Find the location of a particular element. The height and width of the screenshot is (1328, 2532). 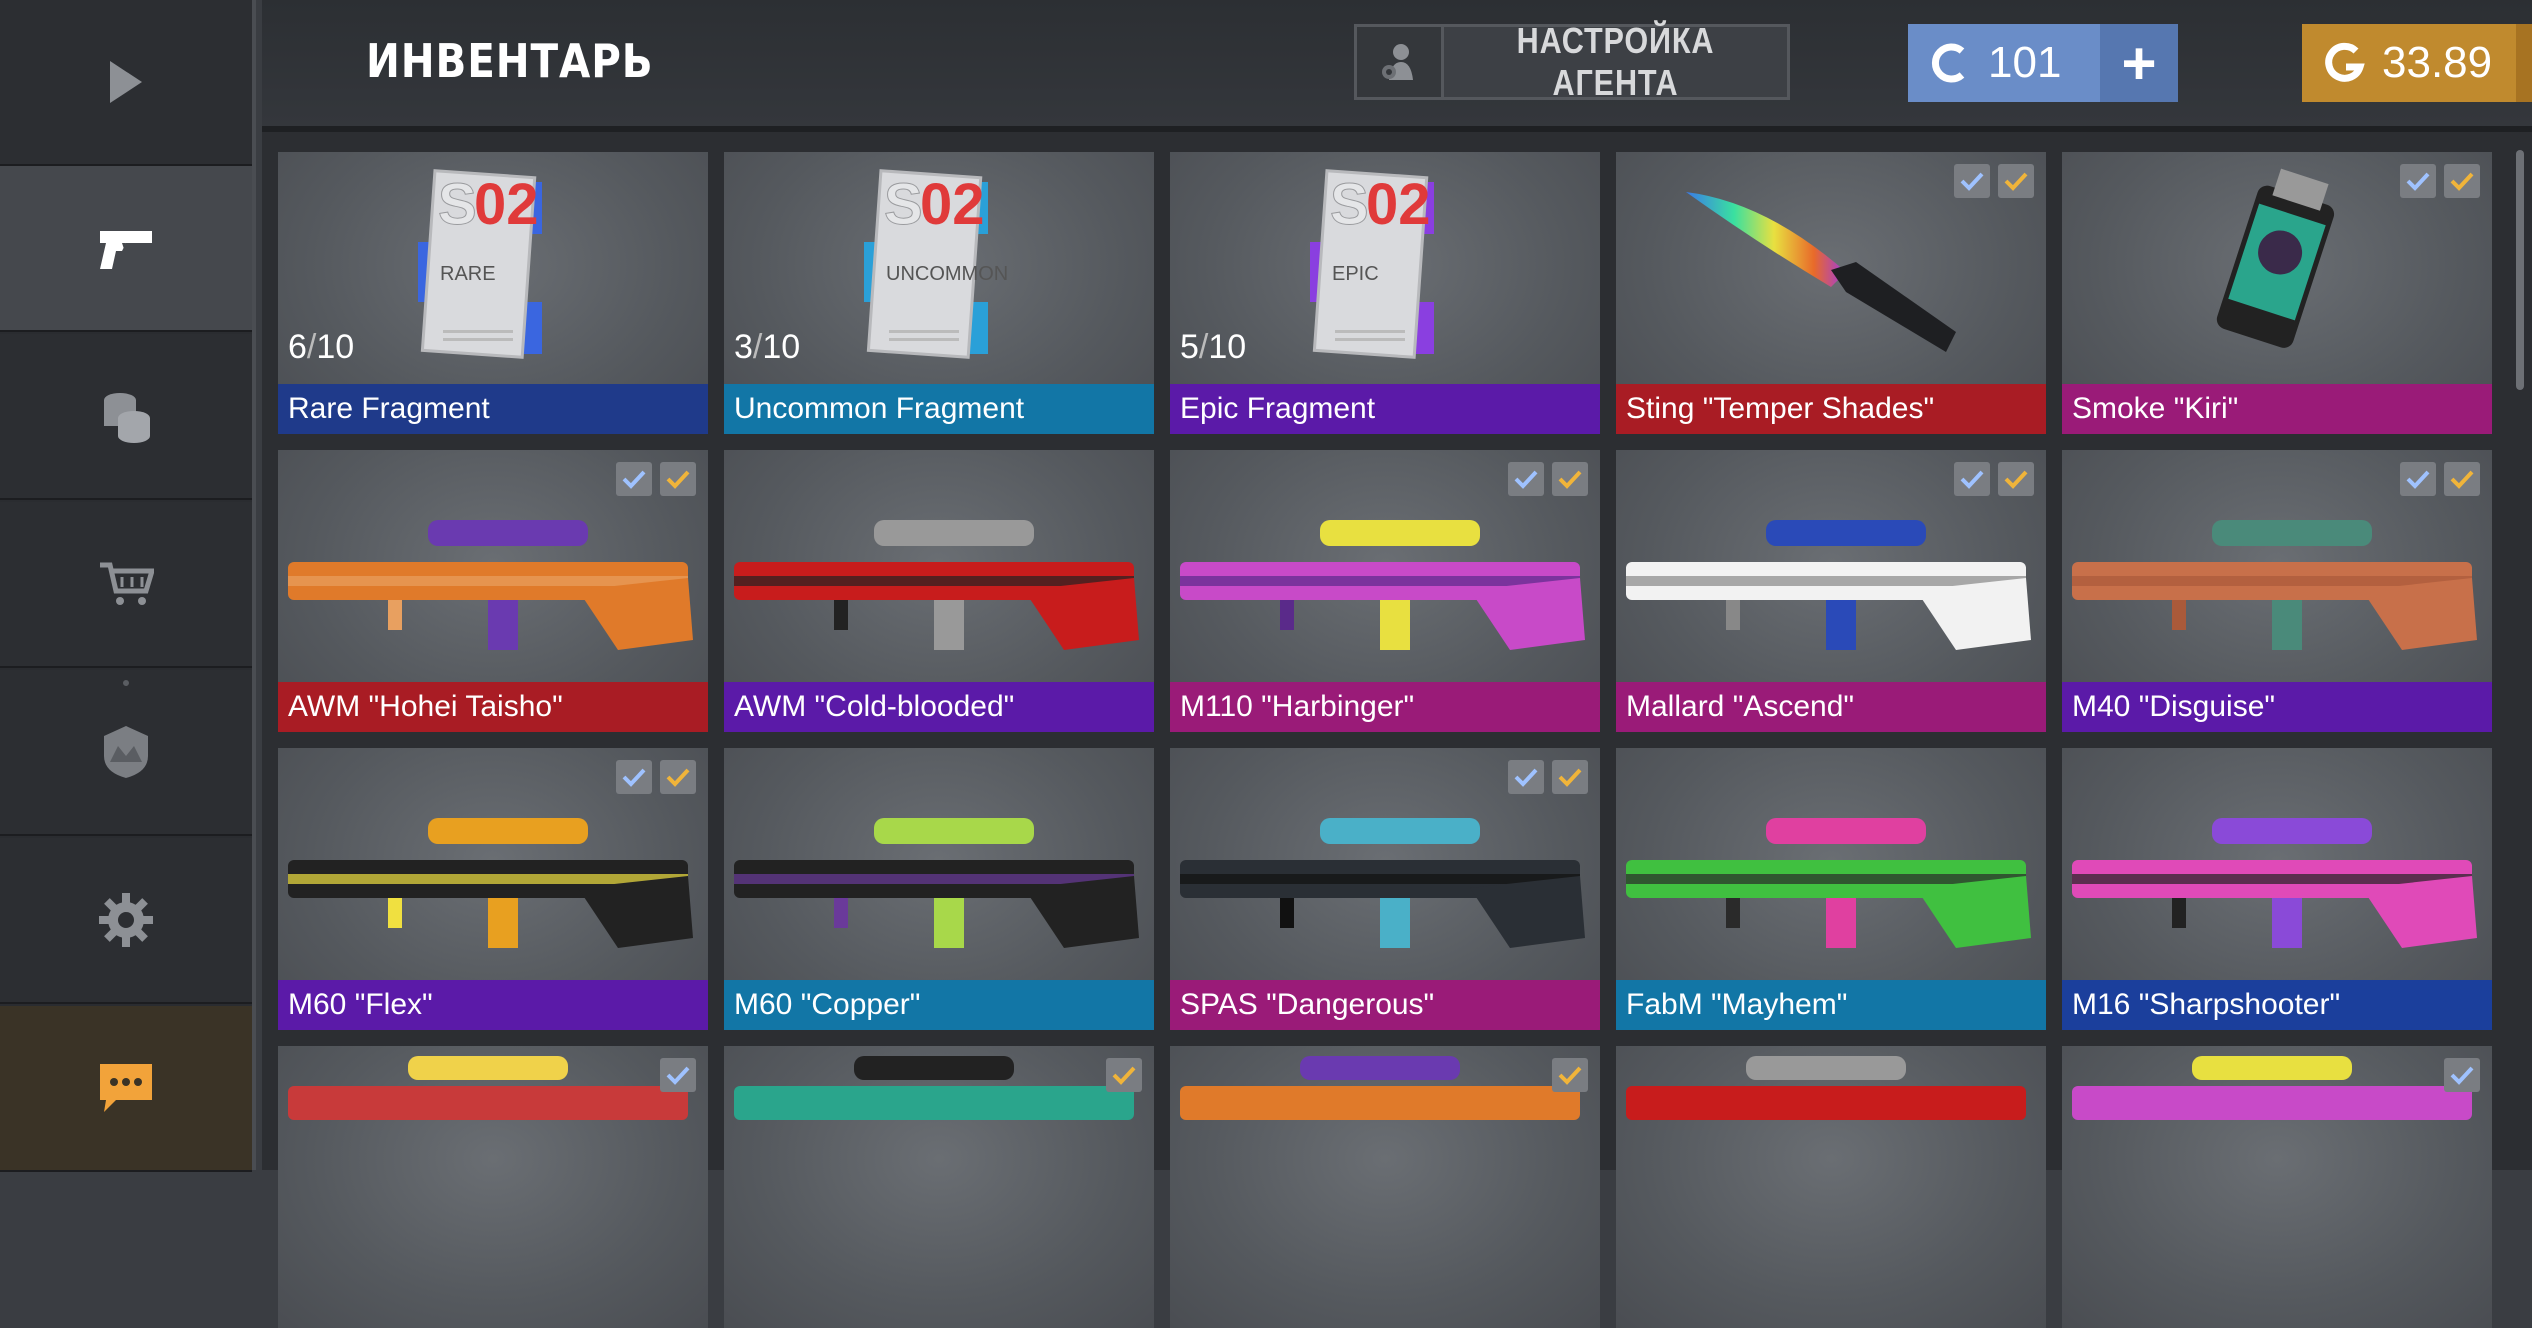

fragment-count-current: 5 is located at coordinates (1189, 347).